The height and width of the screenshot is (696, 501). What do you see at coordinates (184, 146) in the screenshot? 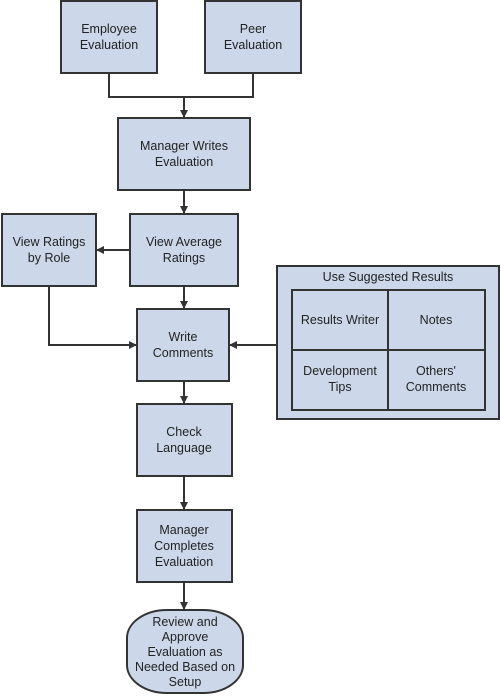
I see `node-label: Manager Writes` at bounding box center [184, 146].